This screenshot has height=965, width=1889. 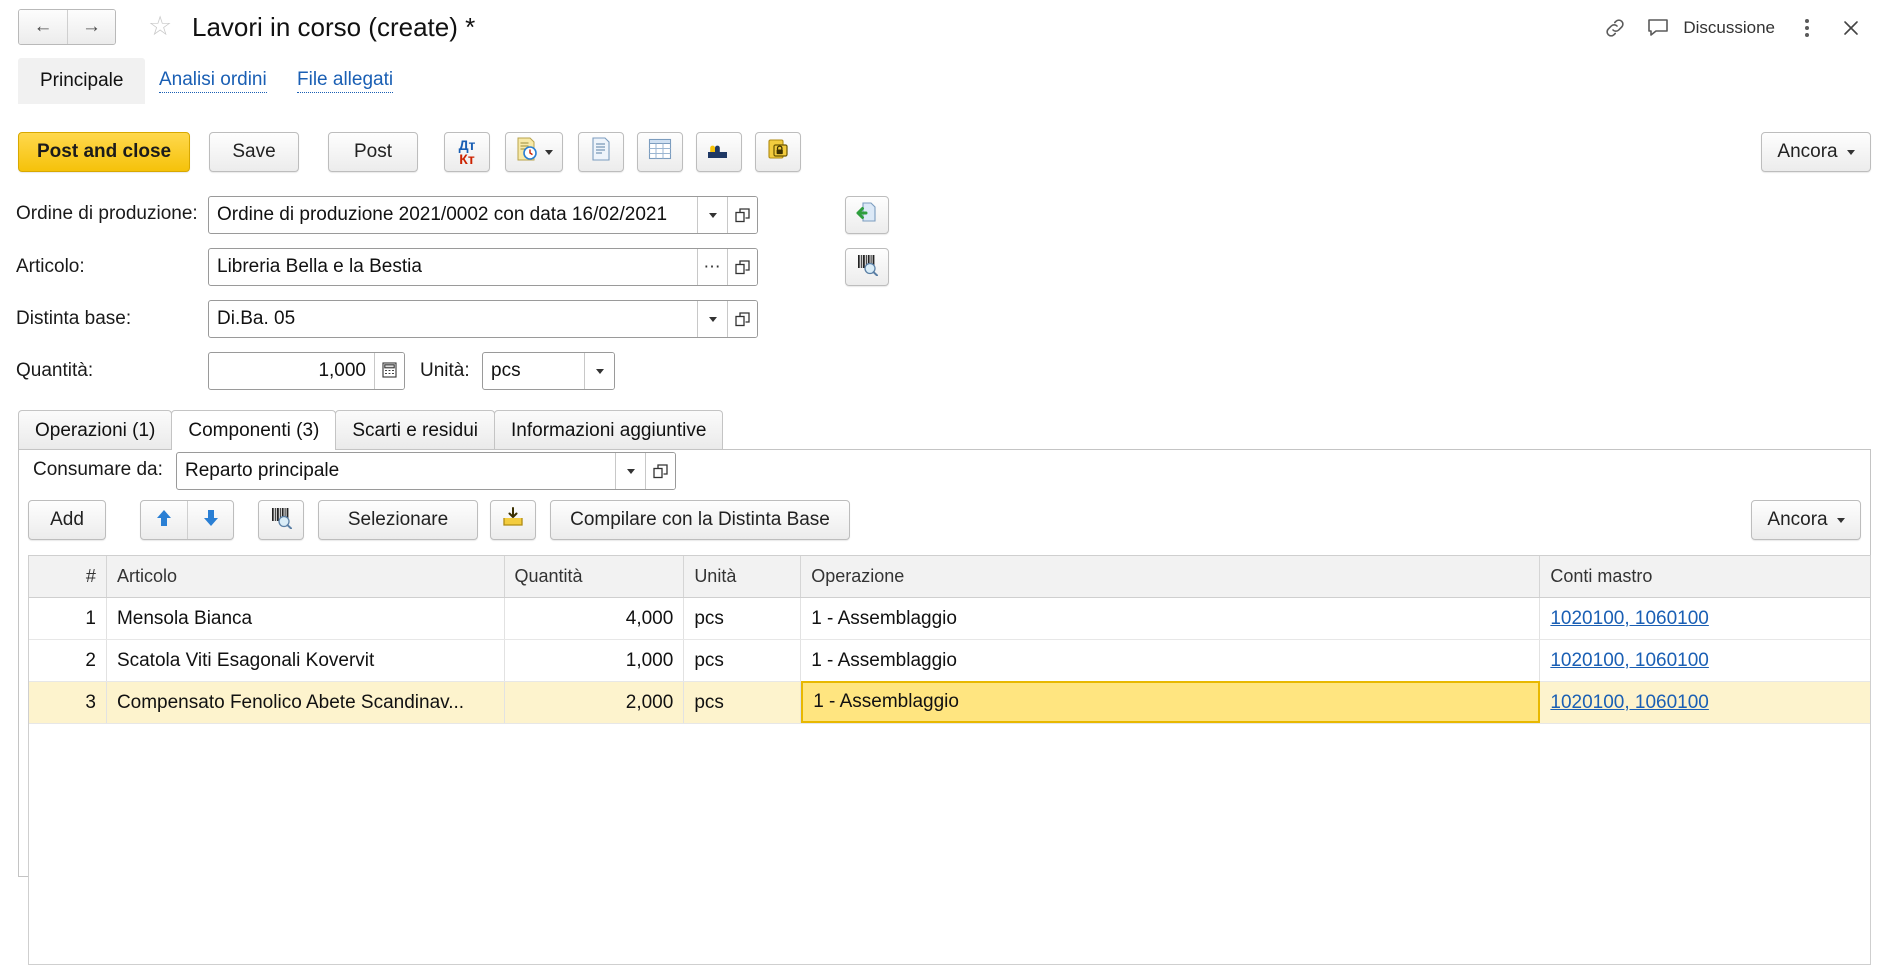 I want to click on back-button: ←, so click(x=43, y=27).